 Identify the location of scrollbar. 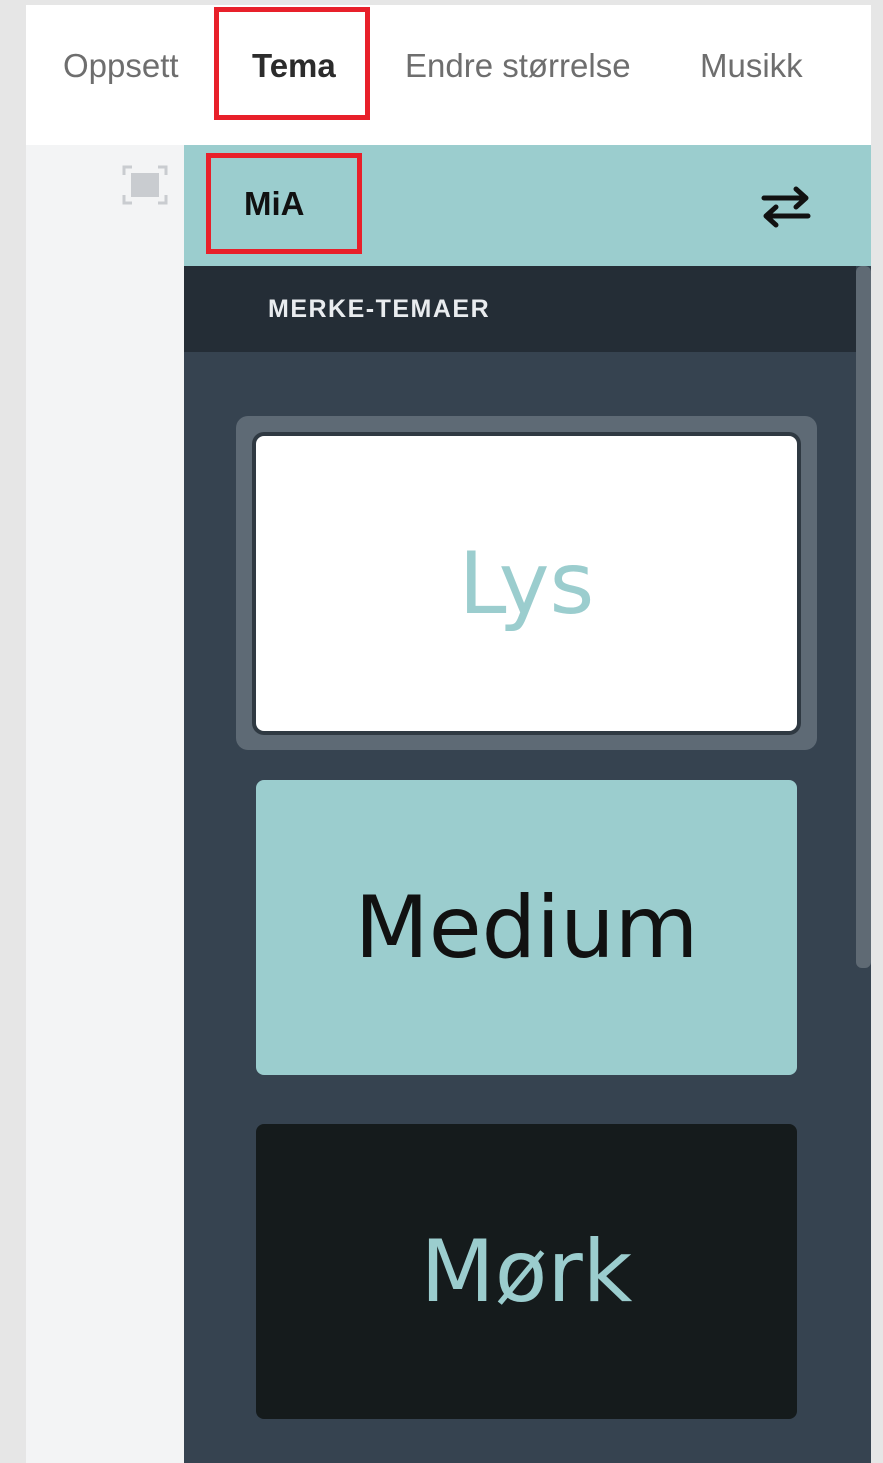
(863, 864).